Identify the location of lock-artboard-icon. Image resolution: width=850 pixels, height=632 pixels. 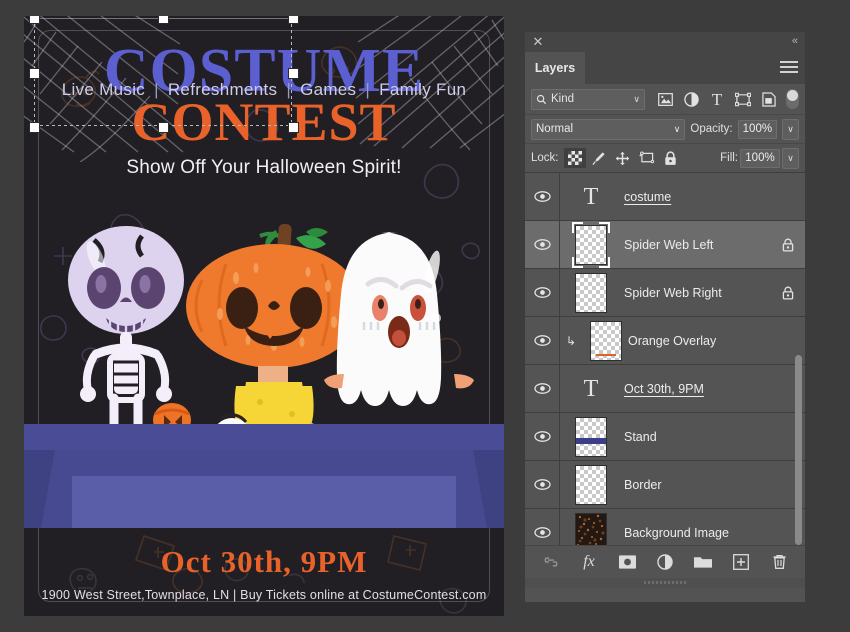
(647, 158).